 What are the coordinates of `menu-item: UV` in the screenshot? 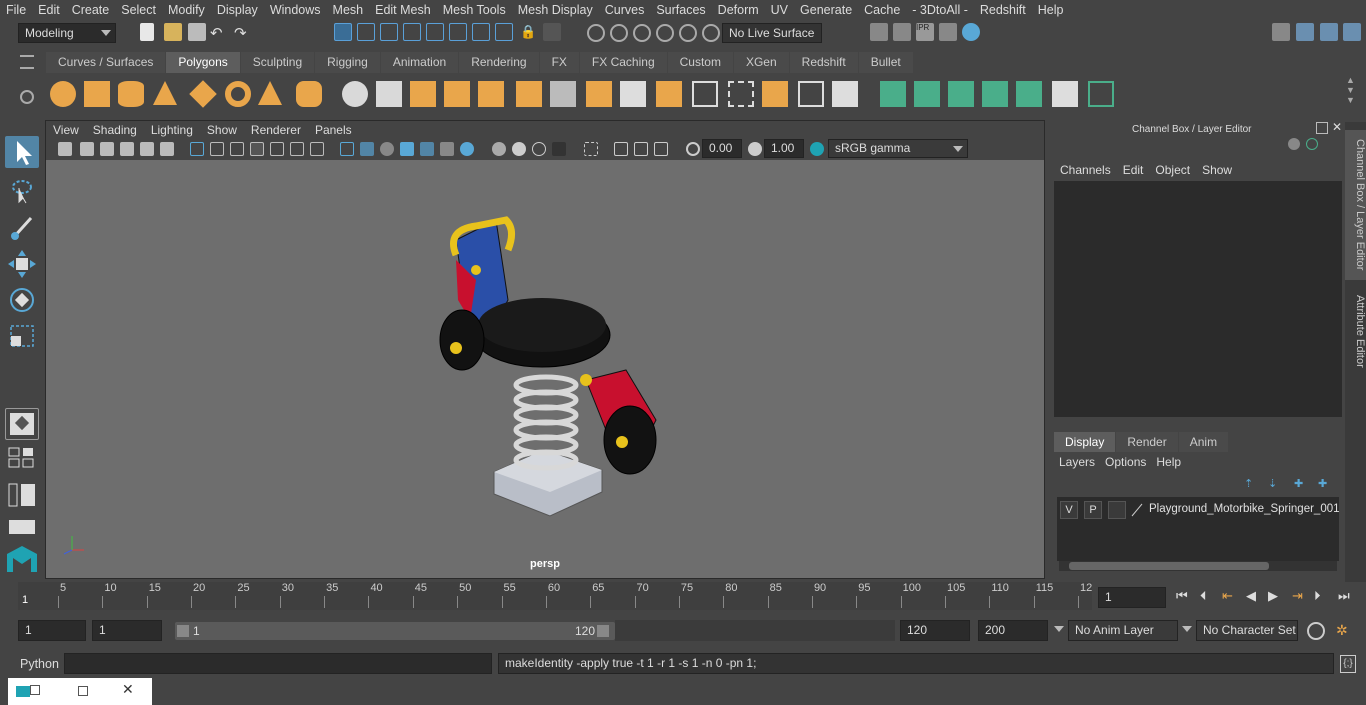 It's located at (779, 10).